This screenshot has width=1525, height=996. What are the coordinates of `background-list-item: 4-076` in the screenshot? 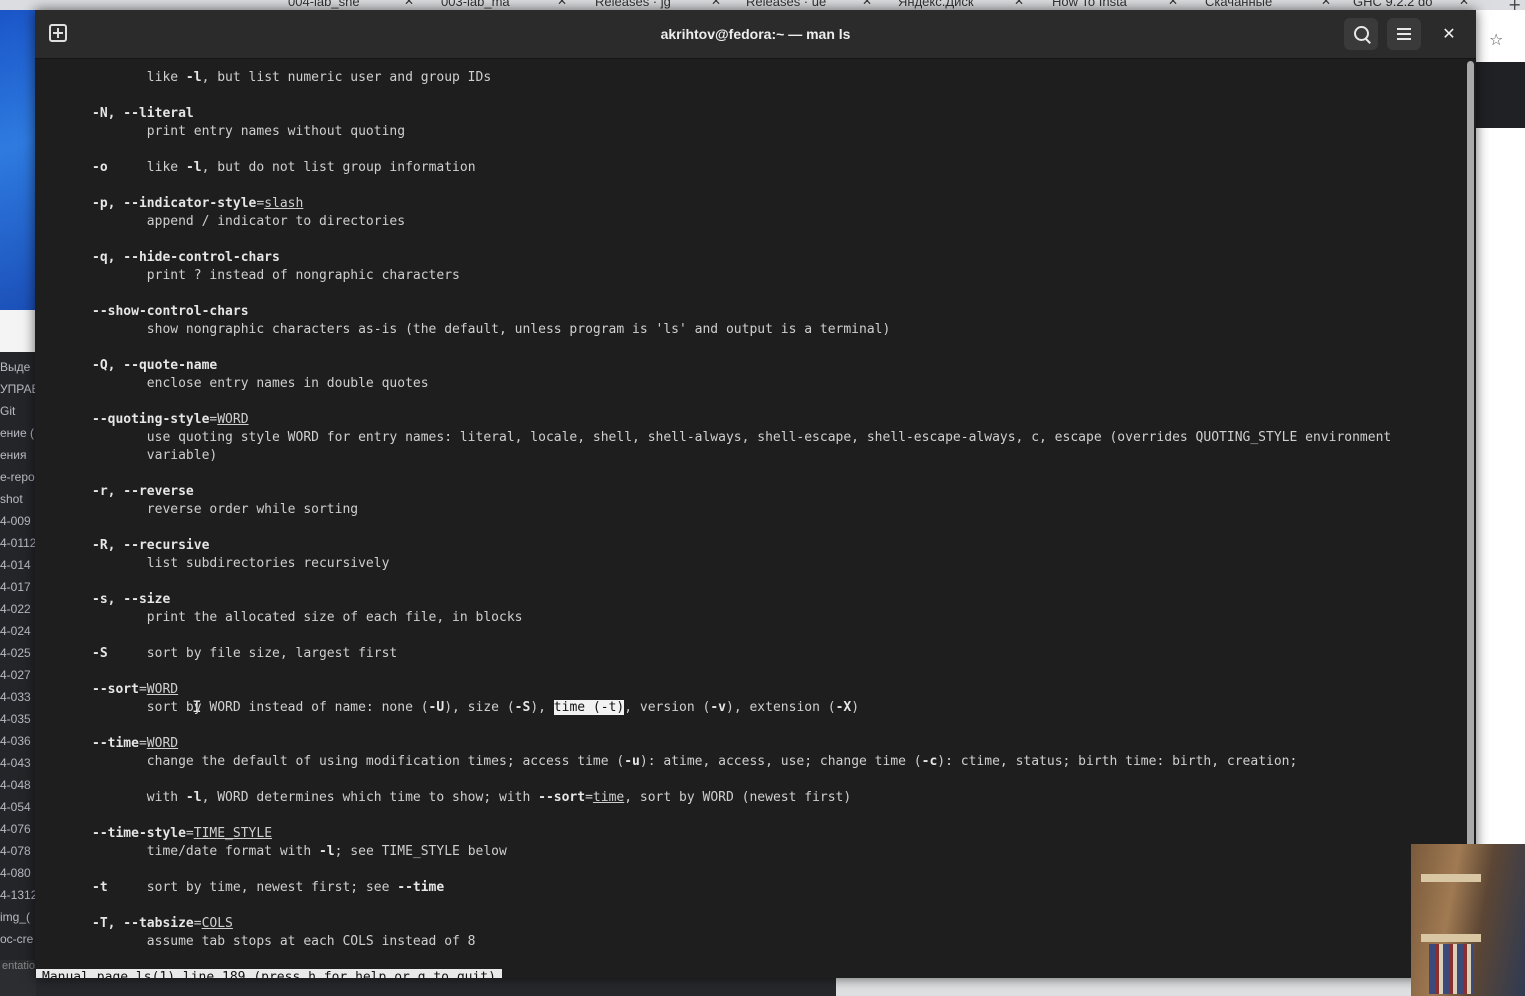 It's located at (15, 829).